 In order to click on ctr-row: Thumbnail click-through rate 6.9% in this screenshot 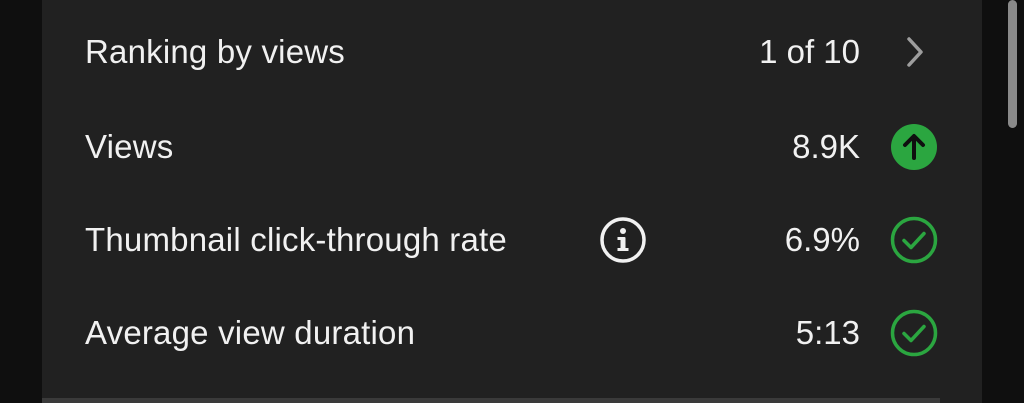, I will do `click(512, 240)`.